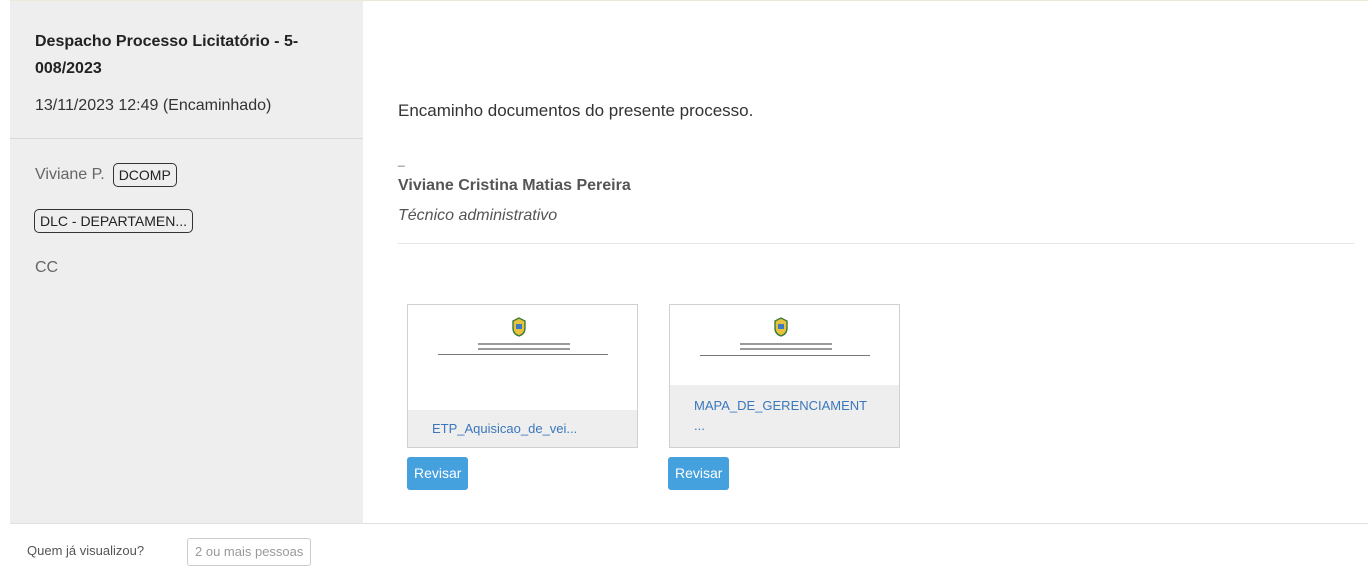 This screenshot has height=571, width=1368. What do you see at coordinates (186, 138) in the screenshot?
I see `sidebar-divider` at bounding box center [186, 138].